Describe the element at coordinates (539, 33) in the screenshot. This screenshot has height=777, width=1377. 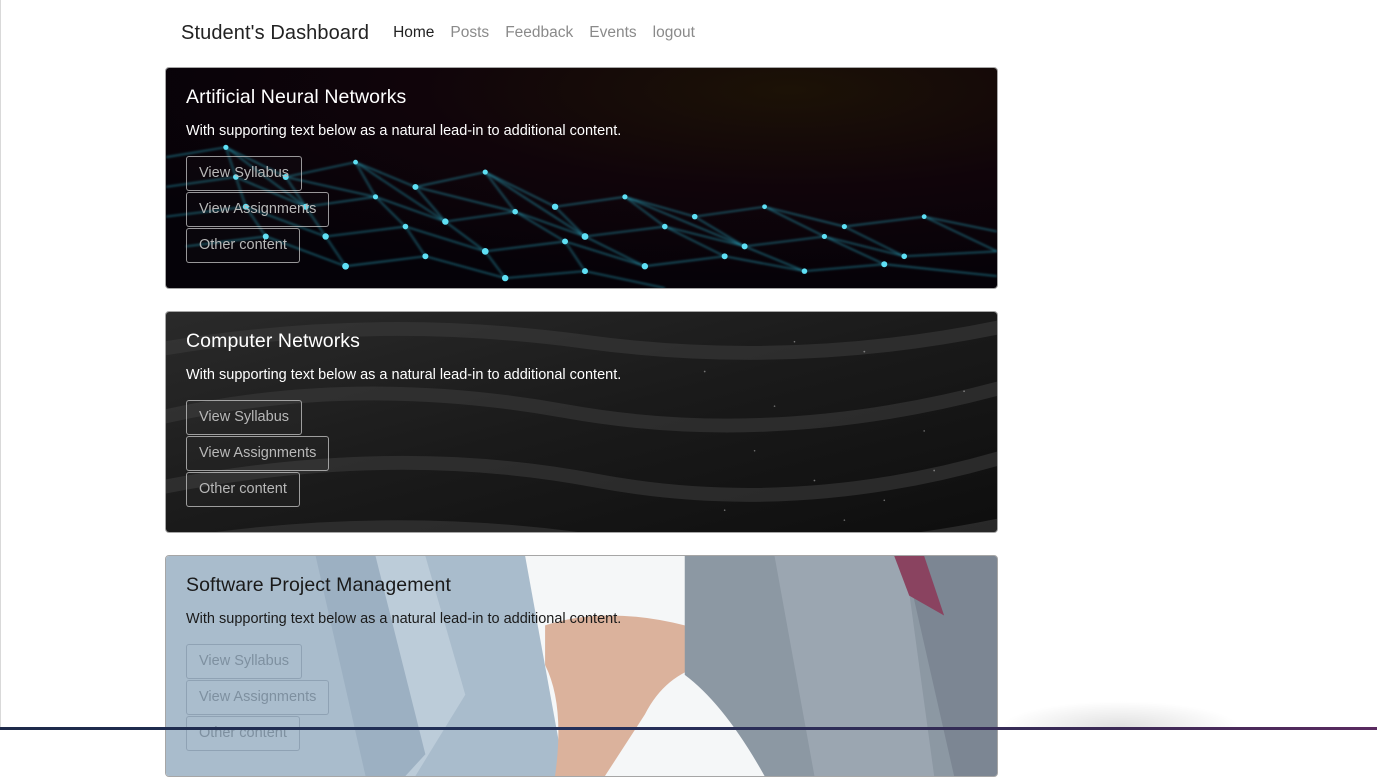
I see `nav-link-feedback: Feedback` at that location.